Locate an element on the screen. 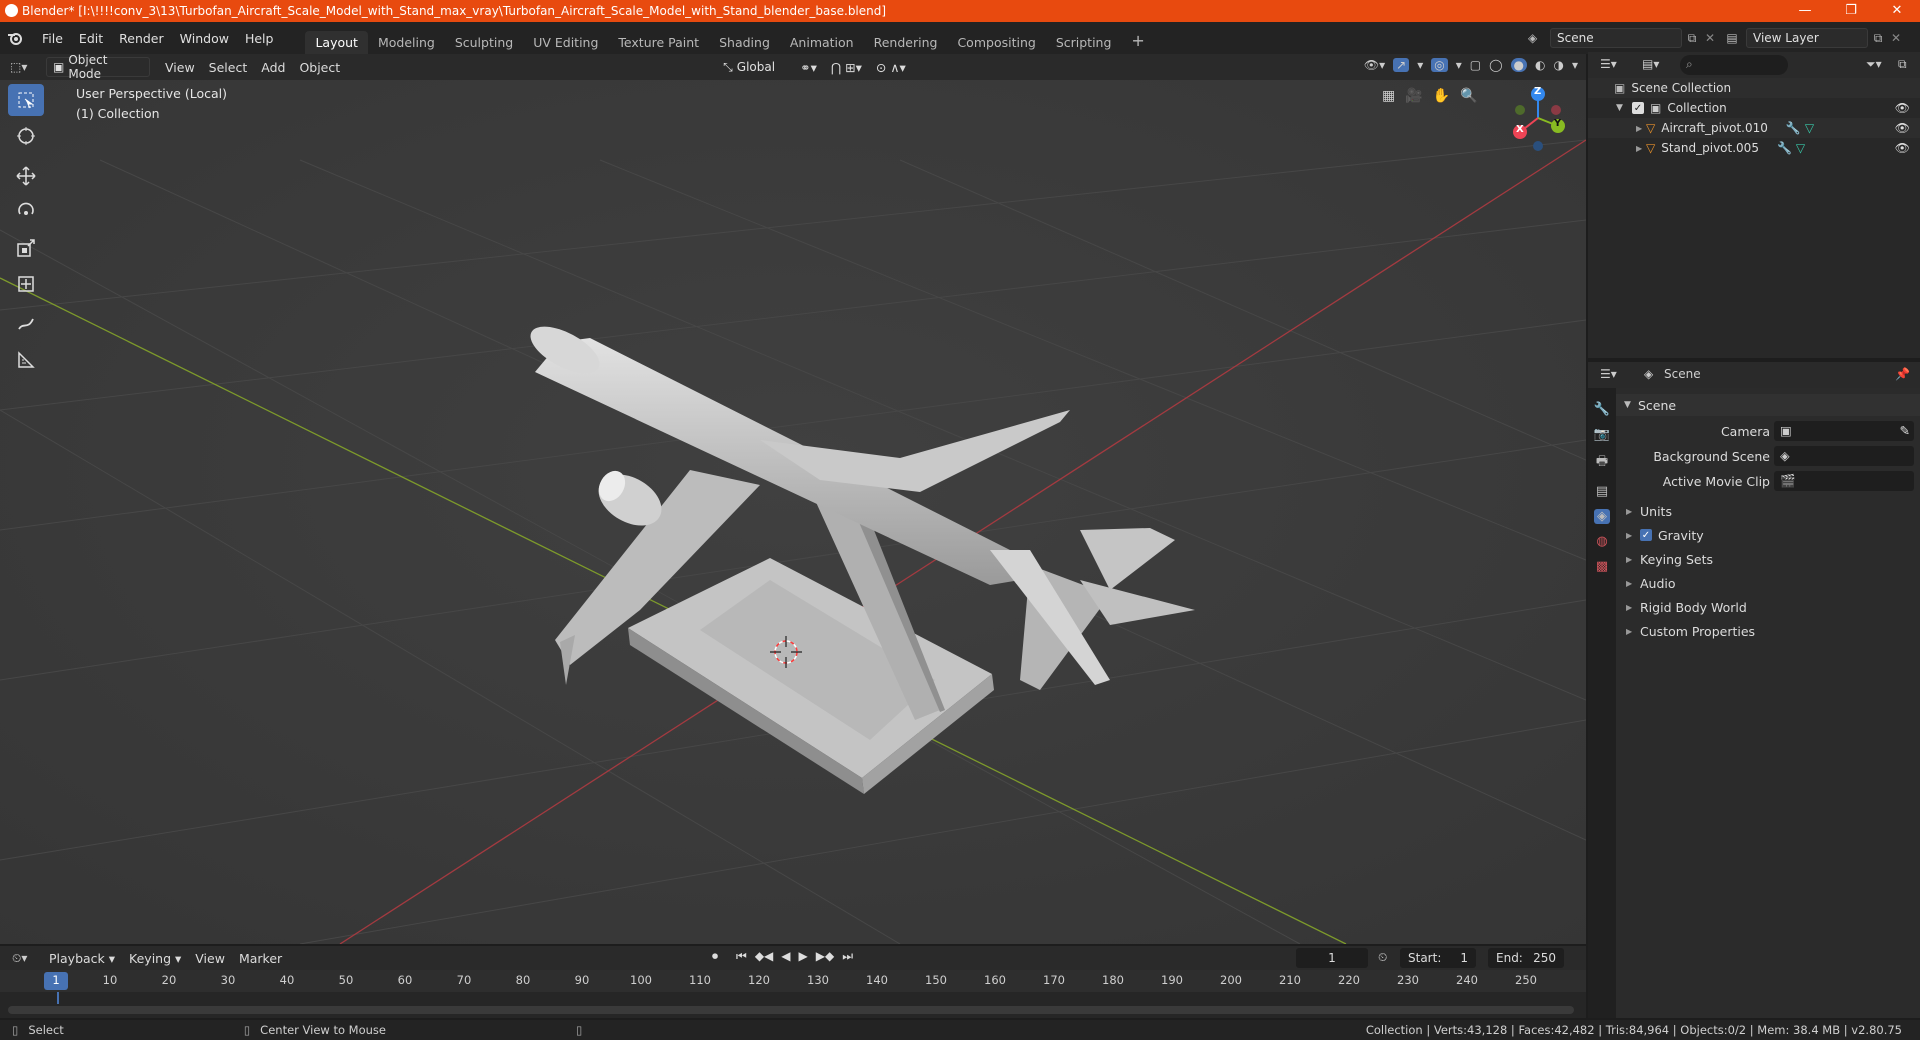 This screenshot has width=1920, height=1040. stand-visibility-icon: 👁 is located at coordinates (1902, 148).